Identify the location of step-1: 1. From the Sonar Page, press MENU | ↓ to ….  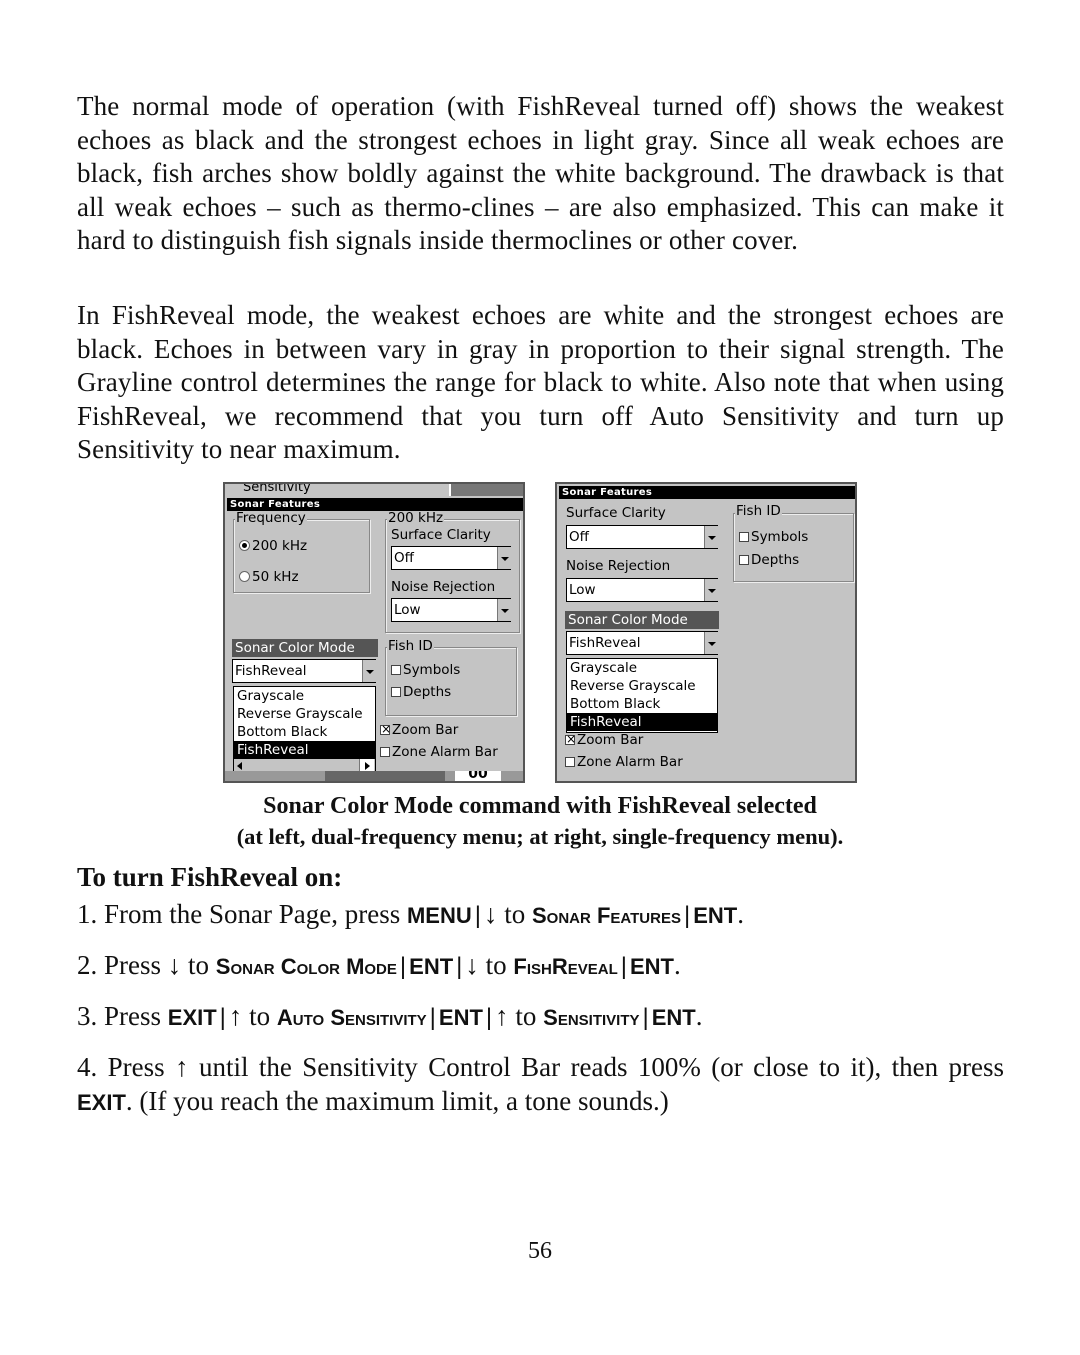
(410, 914).